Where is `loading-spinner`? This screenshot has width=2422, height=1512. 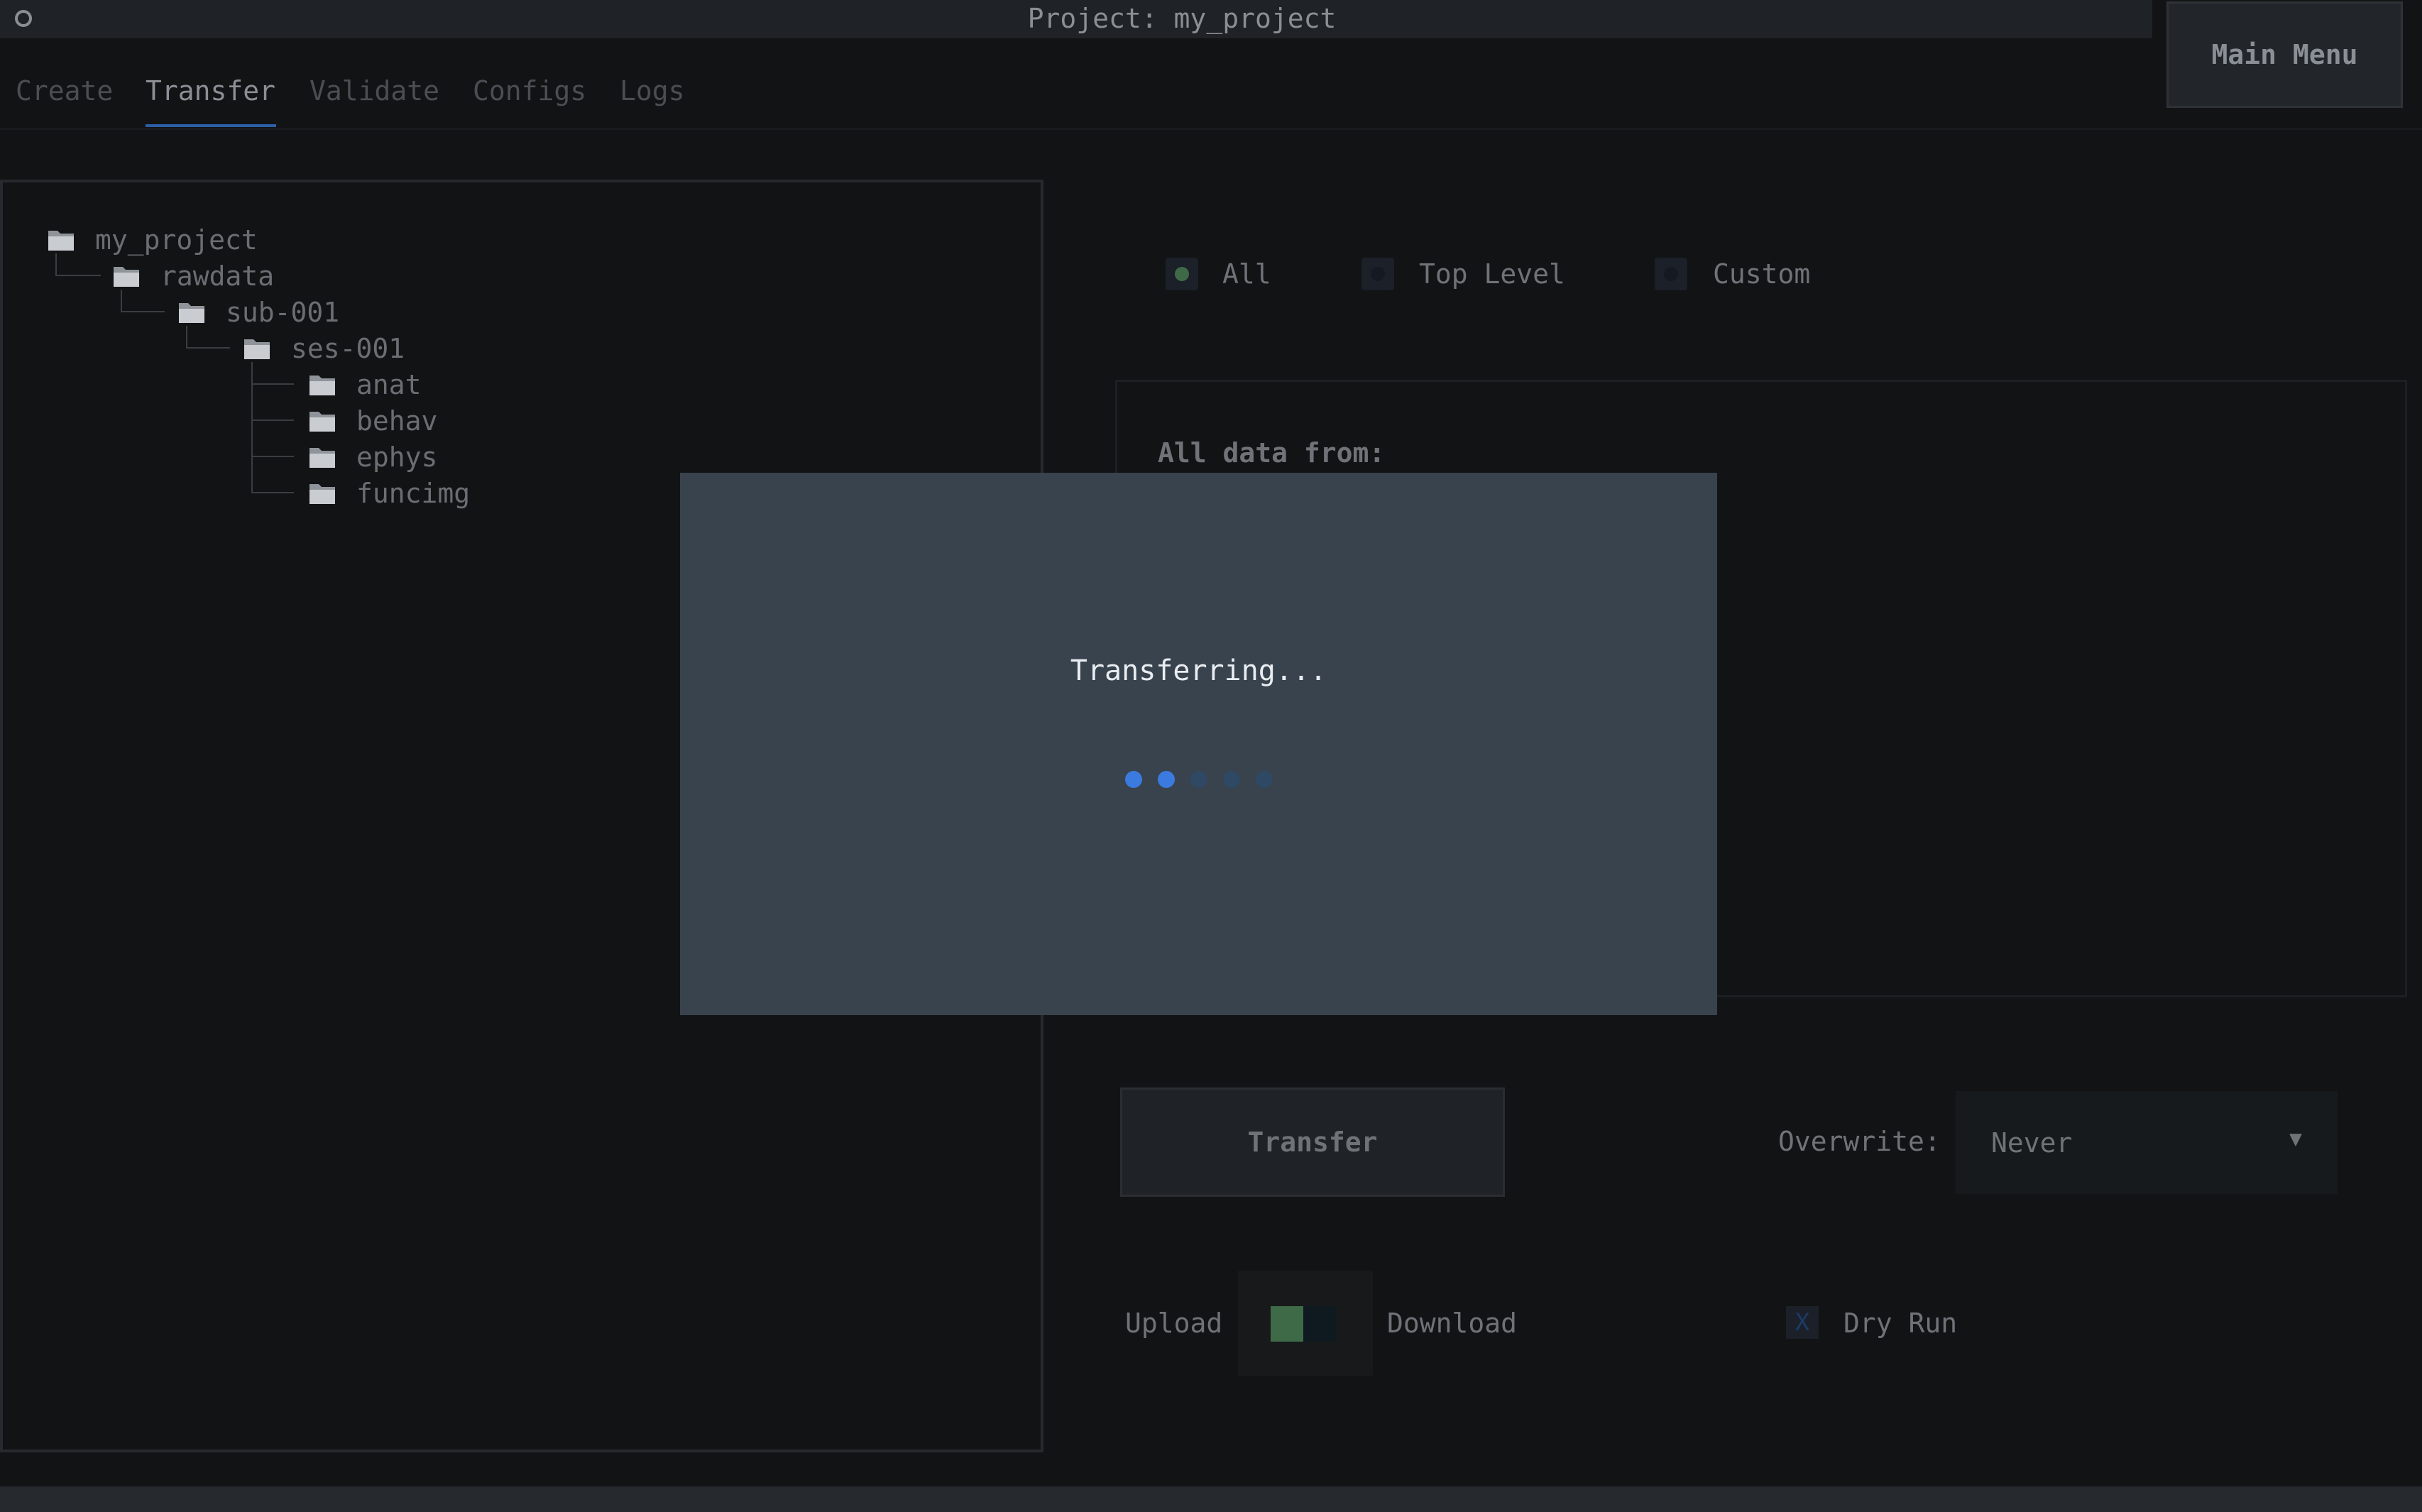 loading-spinner is located at coordinates (1198, 780).